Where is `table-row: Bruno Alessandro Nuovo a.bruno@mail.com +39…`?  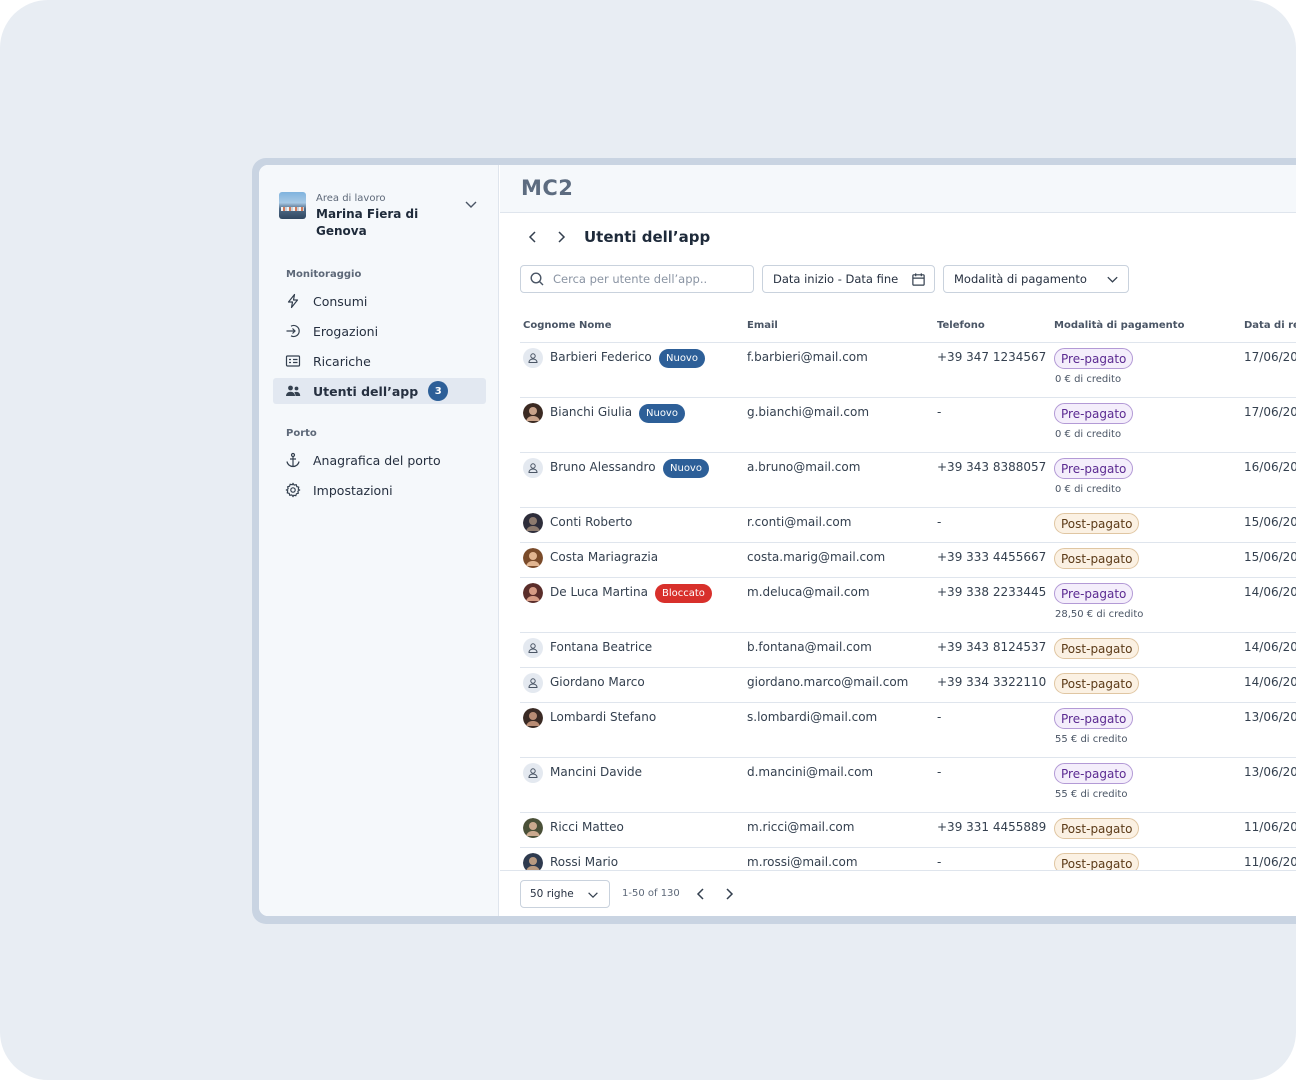 table-row: Bruno Alessandro Nuovo a.bruno@mail.com +39… is located at coordinates (908, 480).